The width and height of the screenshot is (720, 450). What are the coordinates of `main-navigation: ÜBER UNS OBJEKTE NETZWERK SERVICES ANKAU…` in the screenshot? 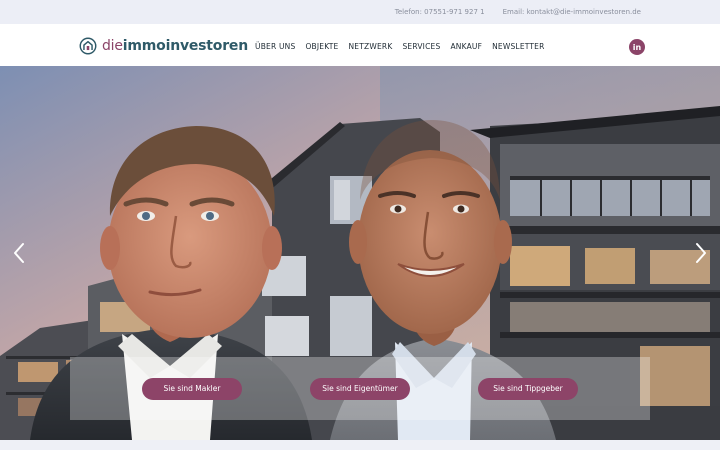 It's located at (400, 46).